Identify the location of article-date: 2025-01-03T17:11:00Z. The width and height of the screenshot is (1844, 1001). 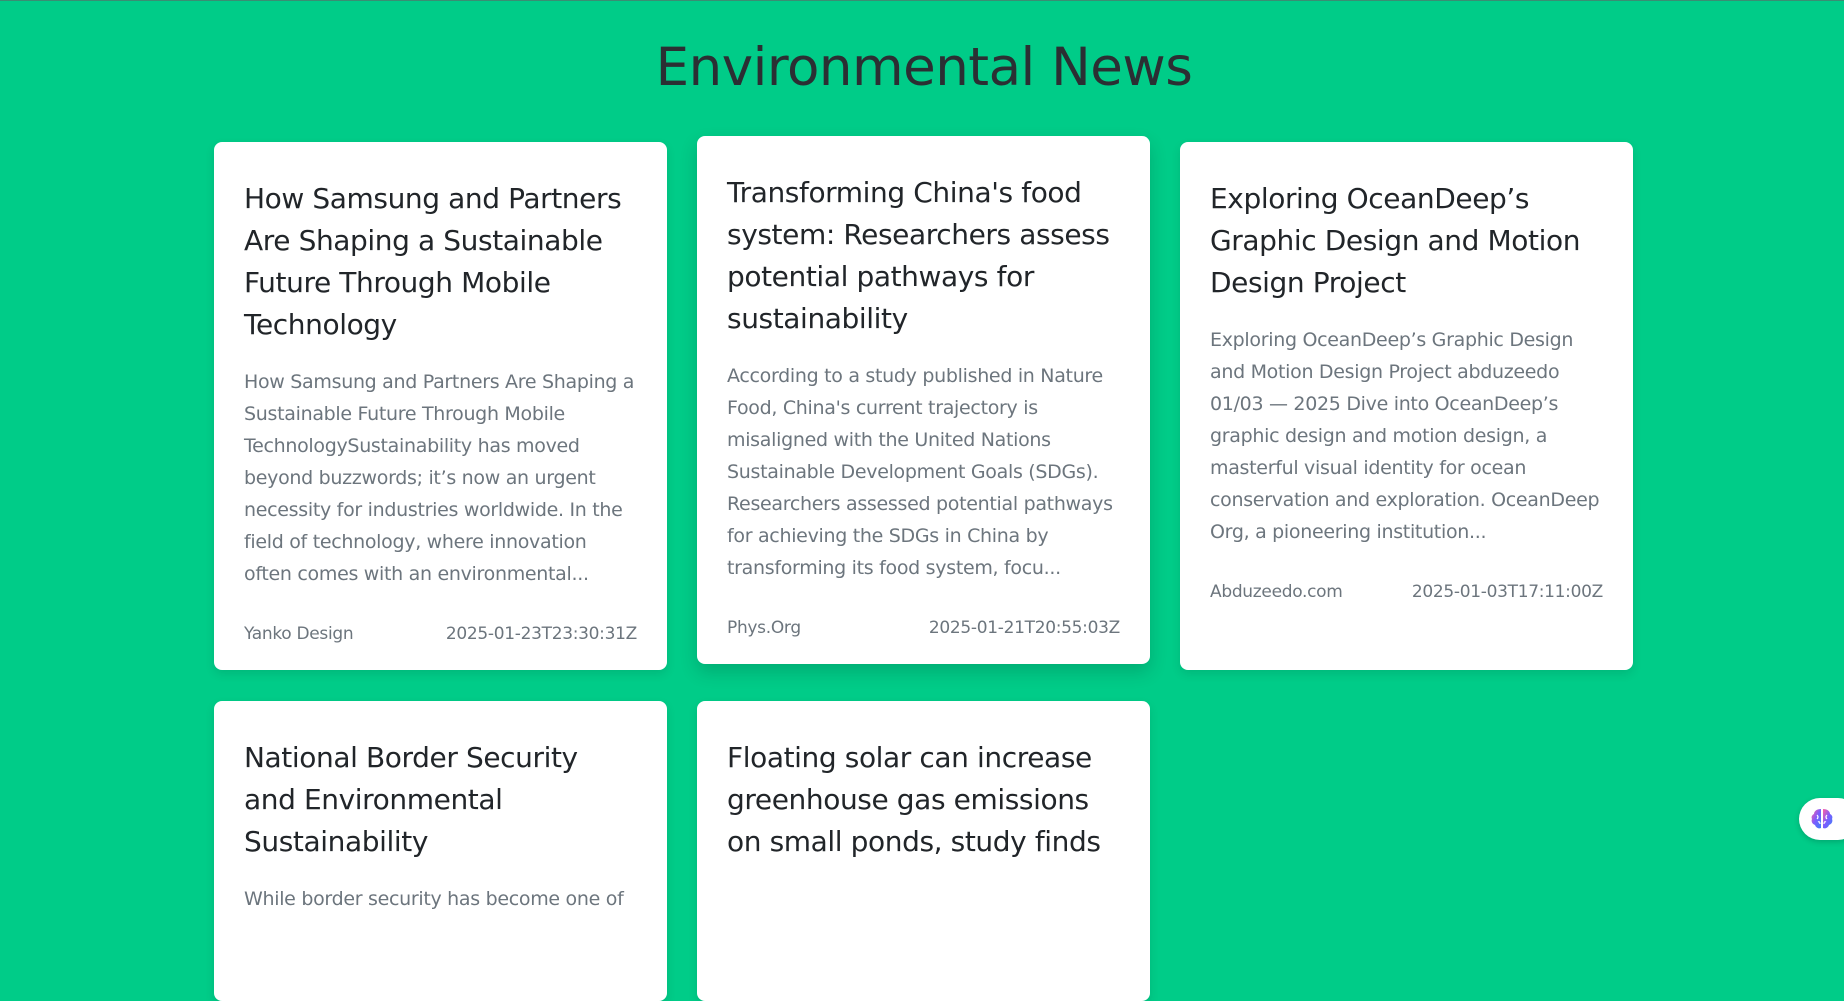
(1507, 592).